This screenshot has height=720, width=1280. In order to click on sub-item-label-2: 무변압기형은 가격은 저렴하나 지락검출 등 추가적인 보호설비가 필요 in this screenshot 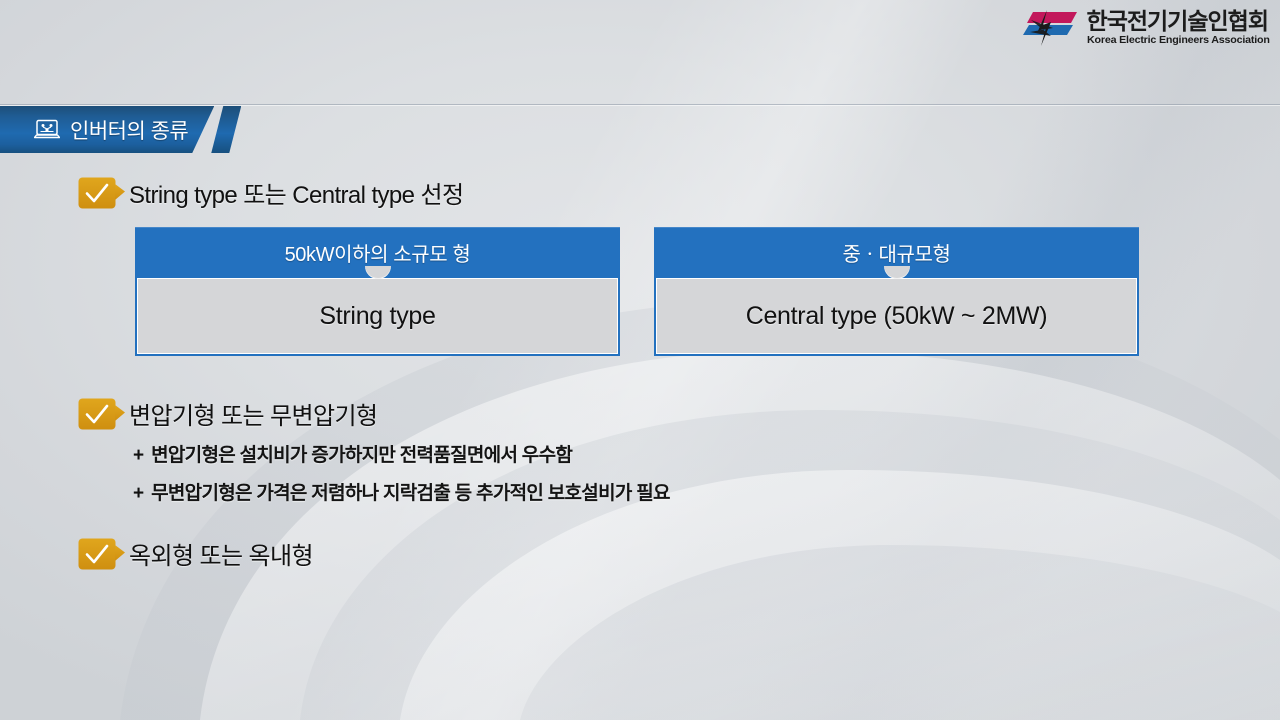, I will do `click(410, 493)`.